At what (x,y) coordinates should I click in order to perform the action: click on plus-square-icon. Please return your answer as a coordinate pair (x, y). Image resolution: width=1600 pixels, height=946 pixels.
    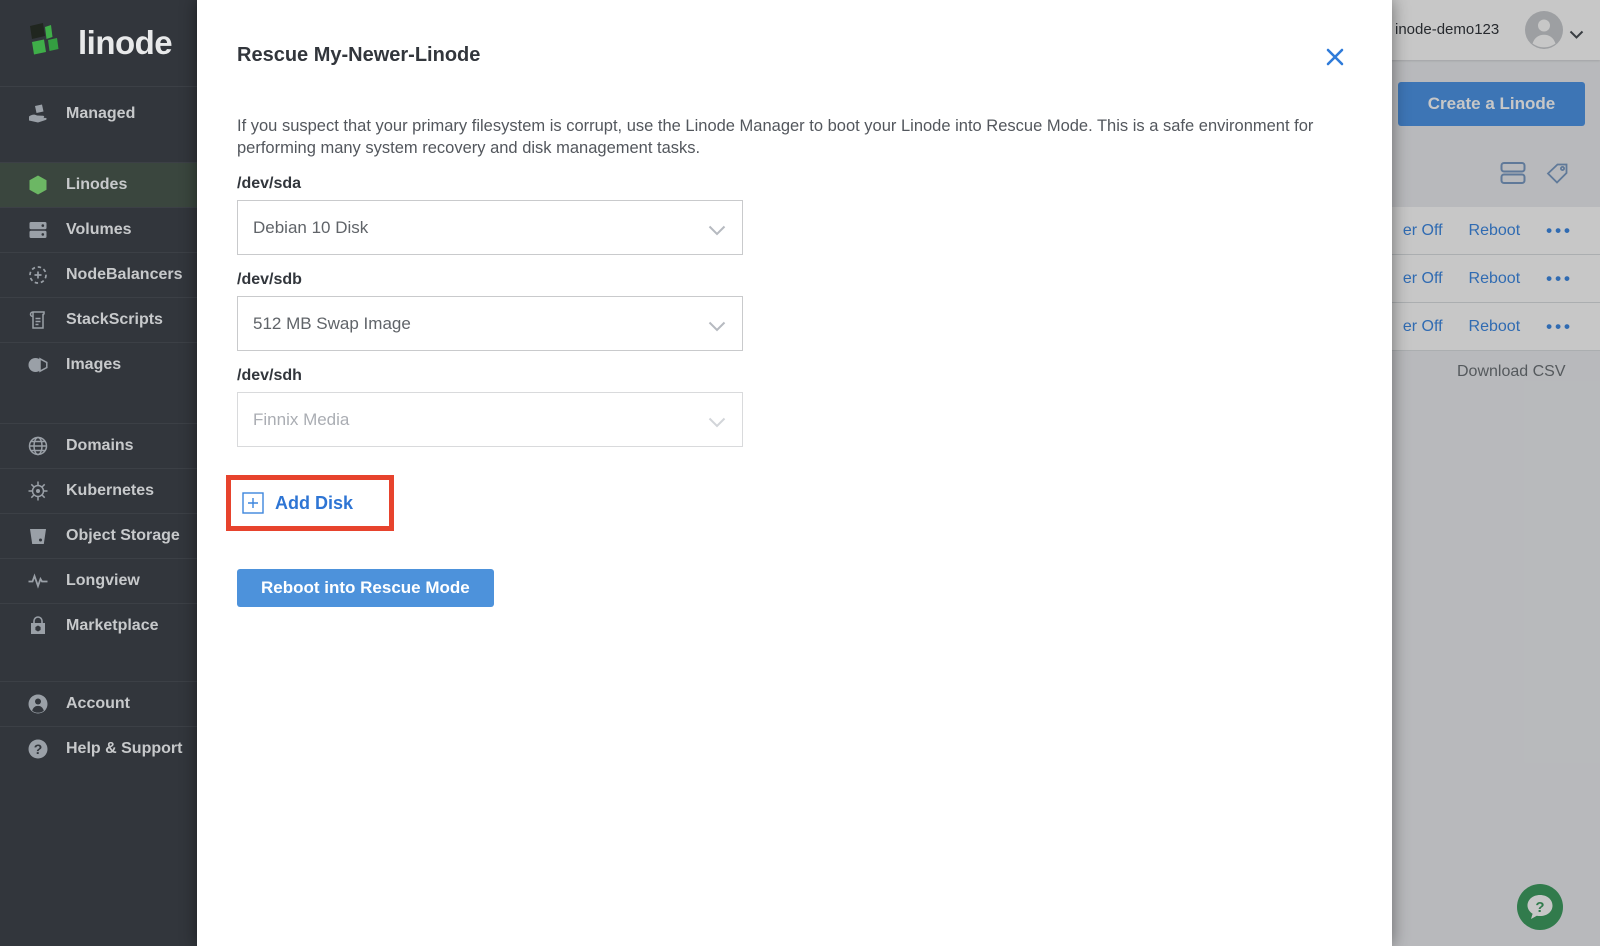
    Looking at the image, I should click on (253, 503).